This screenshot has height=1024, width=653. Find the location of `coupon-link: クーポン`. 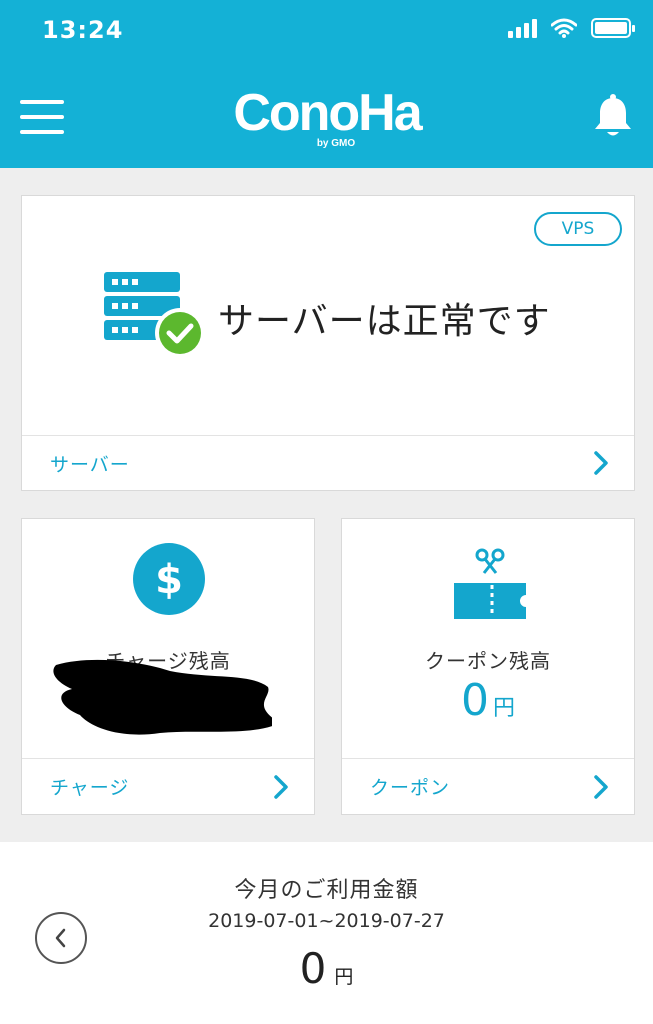

coupon-link: クーポン is located at coordinates (488, 786).